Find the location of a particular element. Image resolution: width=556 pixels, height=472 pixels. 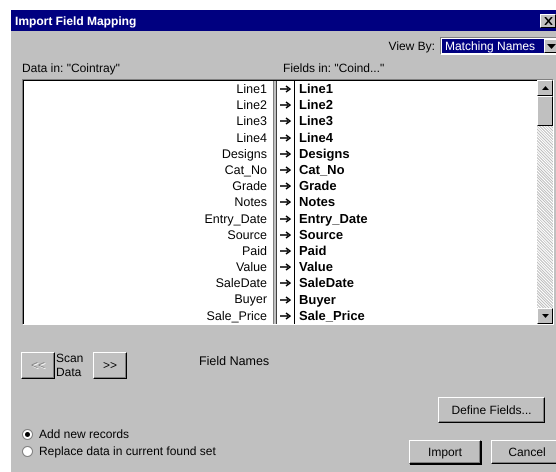

source-field: Notes is located at coordinates (148, 202).